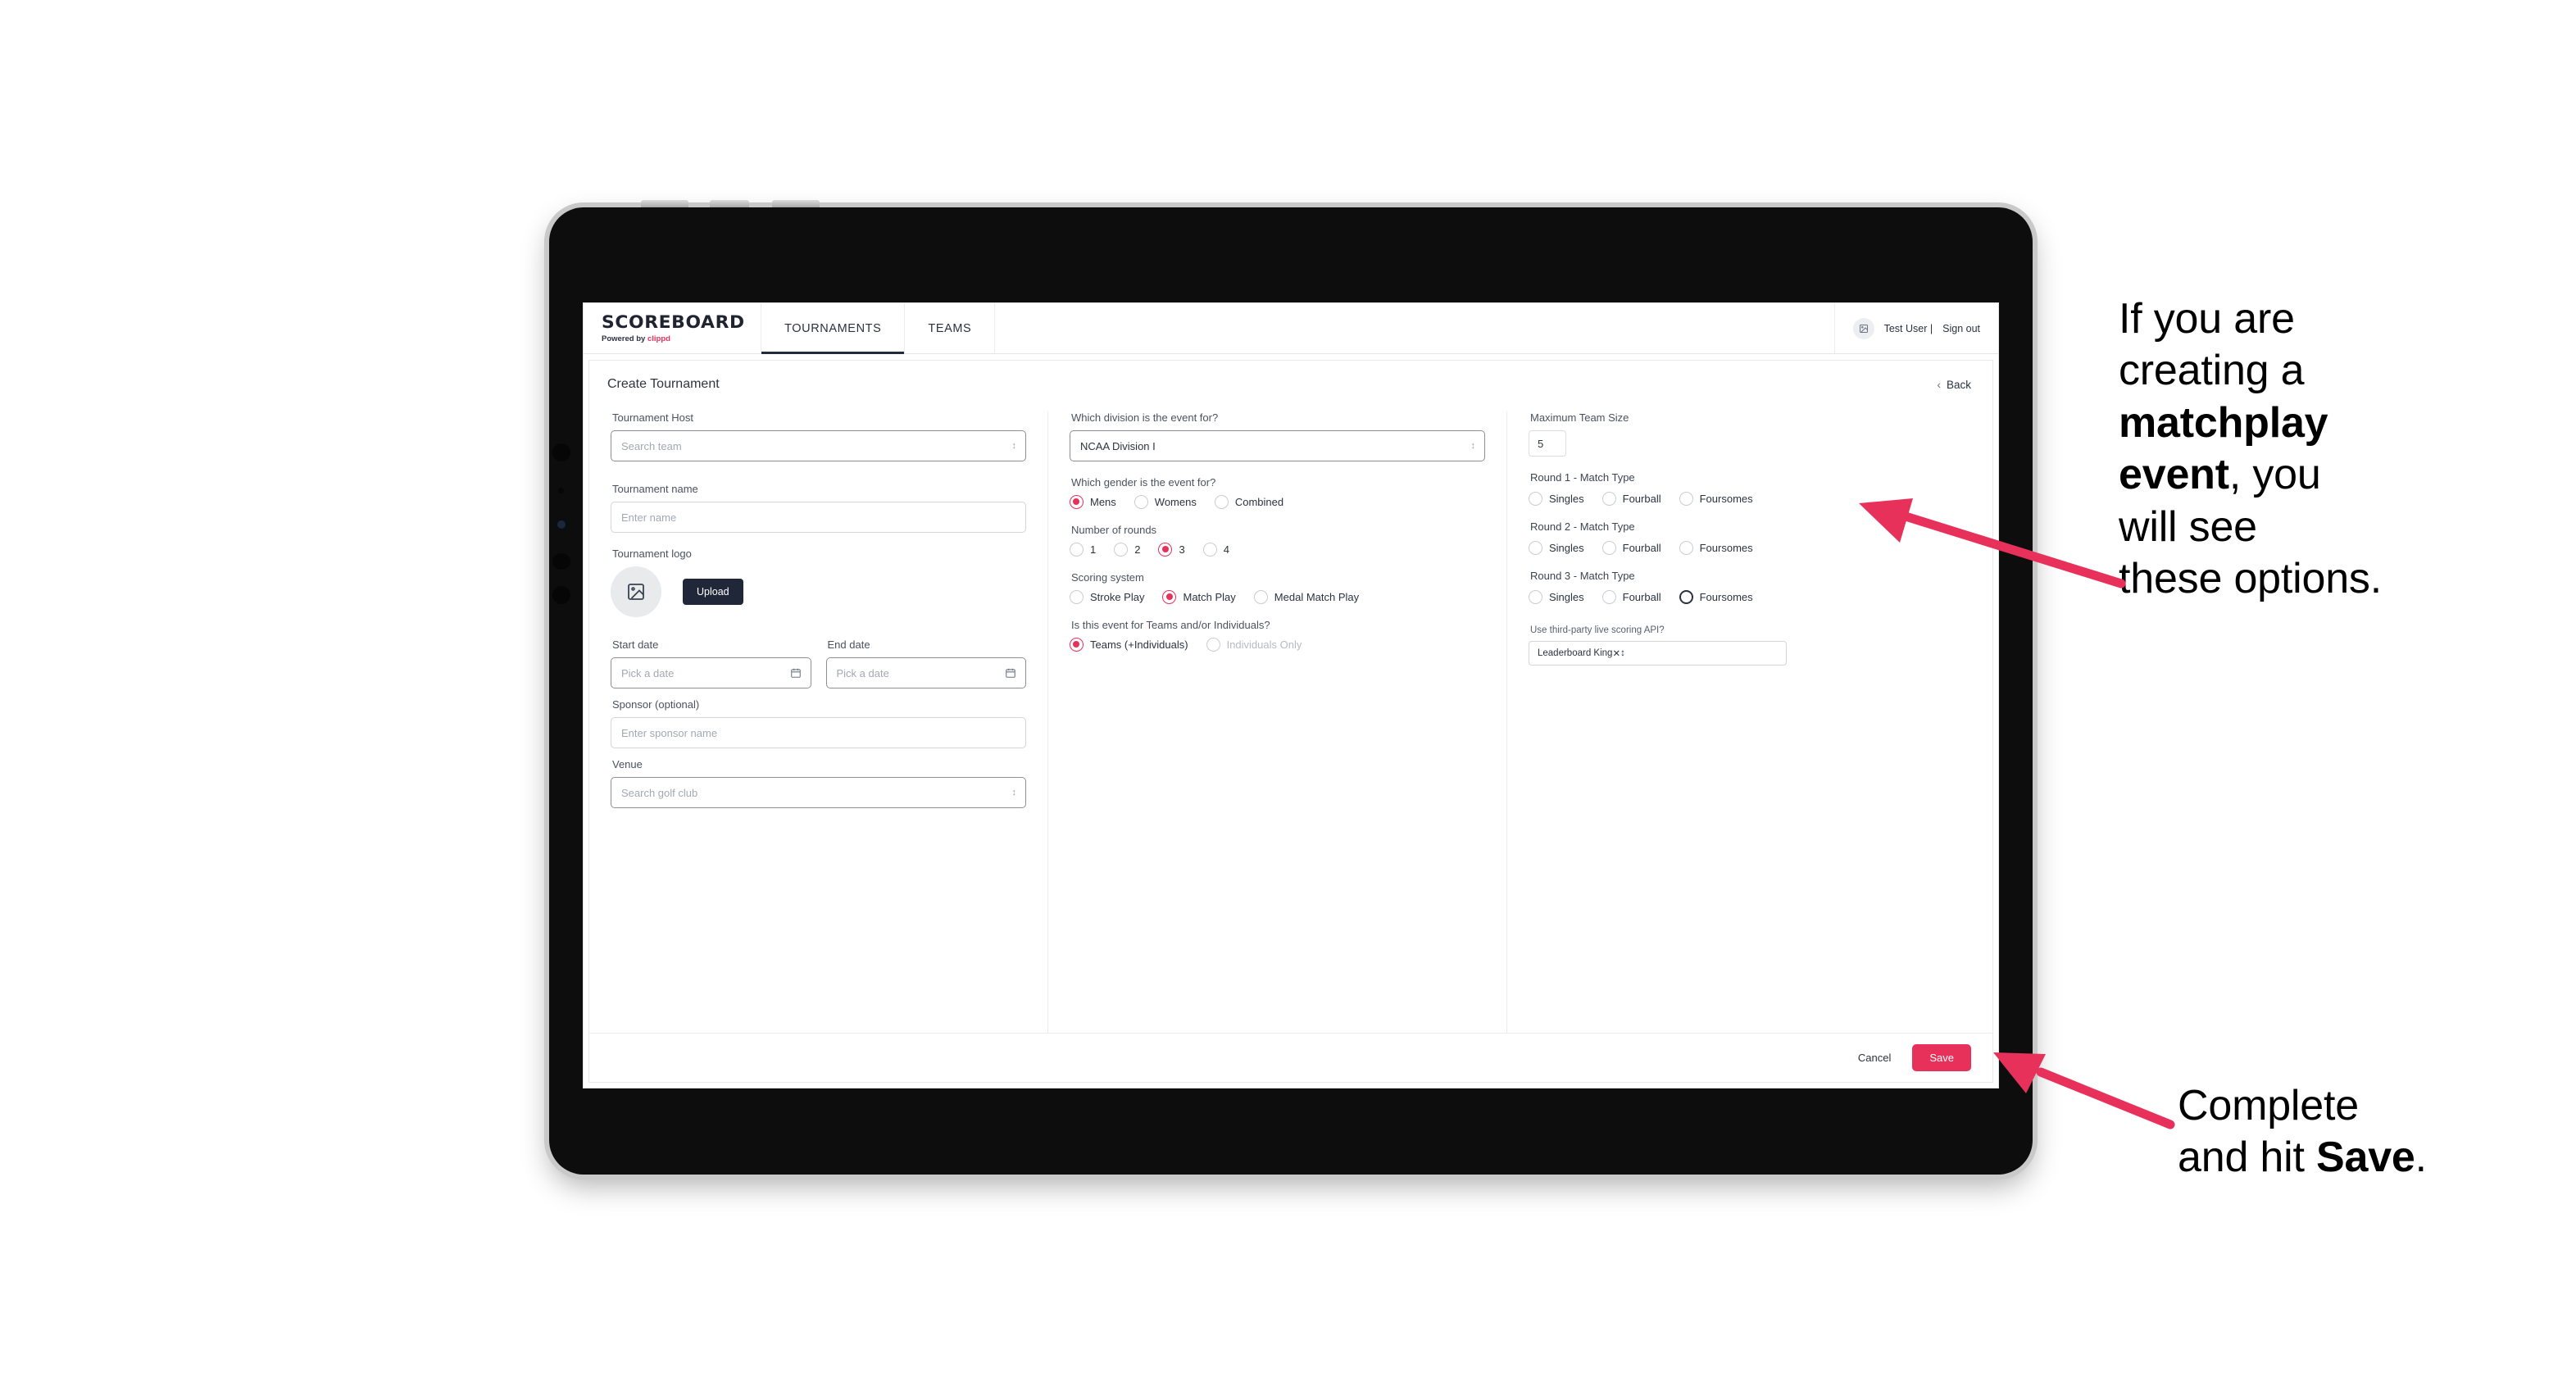 This screenshot has width=2576, height=1386. What do you see at coordinates (1547, 443) in the screenshot?
I see `max-team-size-input: 5` at bounding box center [1547, 443].